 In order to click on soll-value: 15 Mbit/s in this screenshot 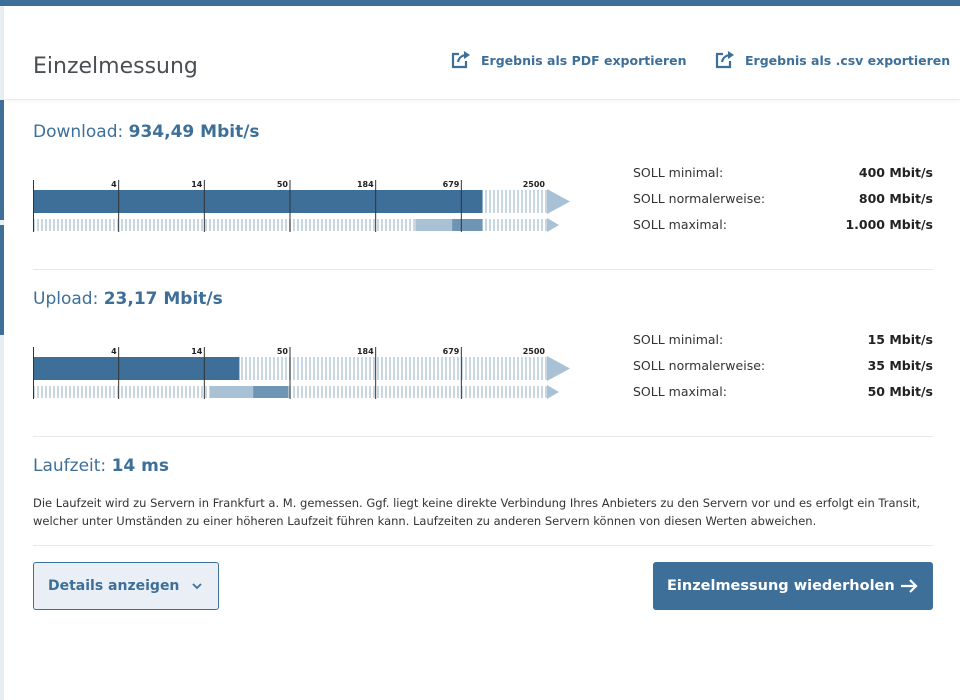, I will do `click(900, 339)`.